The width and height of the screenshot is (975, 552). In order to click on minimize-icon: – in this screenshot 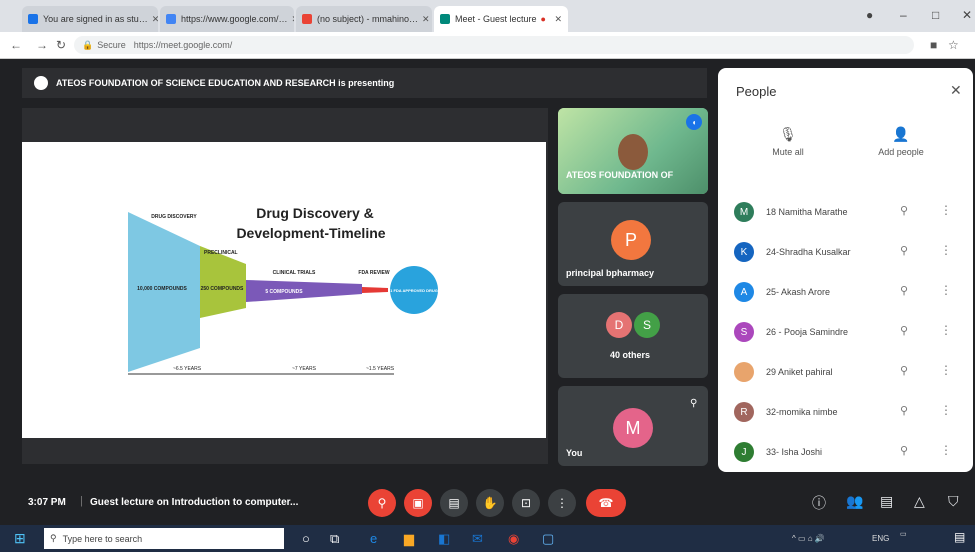, I will do `click(903, 15)`.